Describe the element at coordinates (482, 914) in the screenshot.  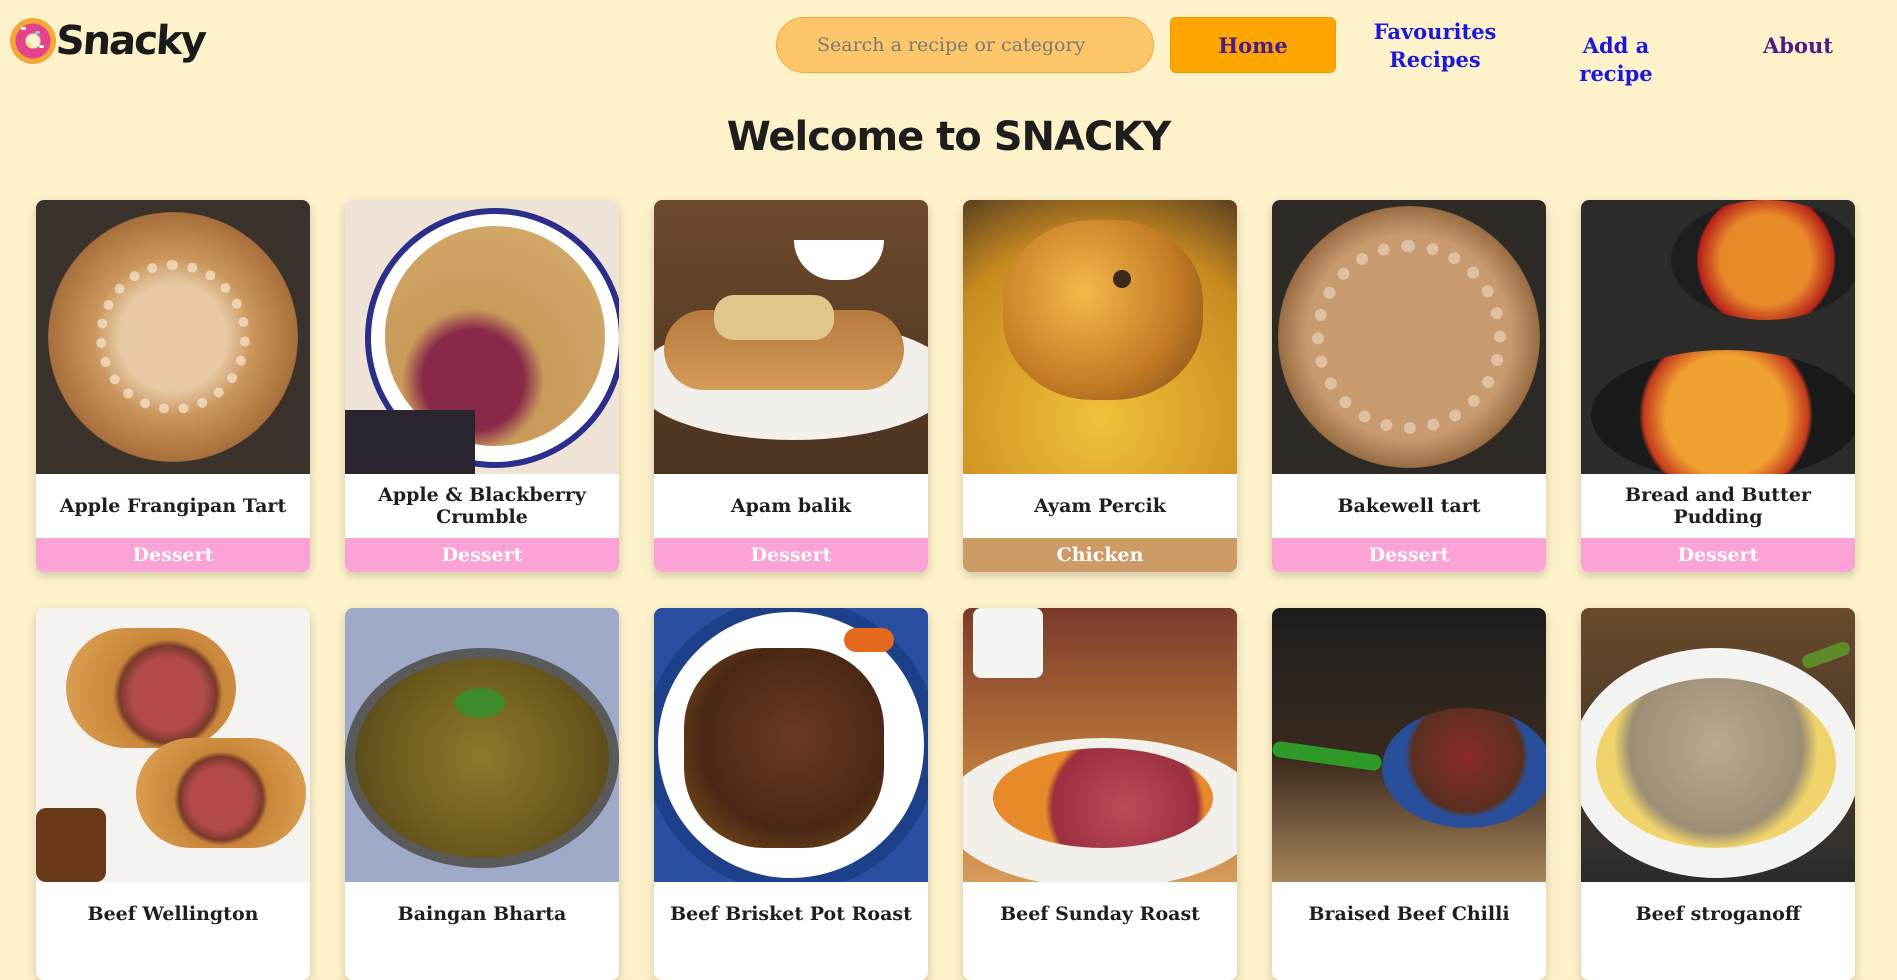
I see `recipe-name: Baingan Bharta` at that location.